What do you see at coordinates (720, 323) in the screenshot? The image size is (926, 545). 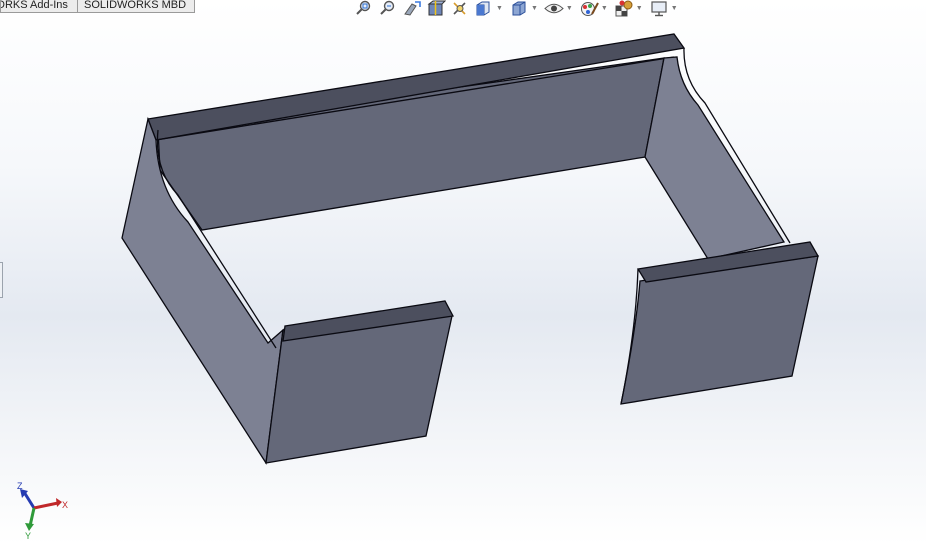 I see `right-front-flange` at bounding box center [720, 323].